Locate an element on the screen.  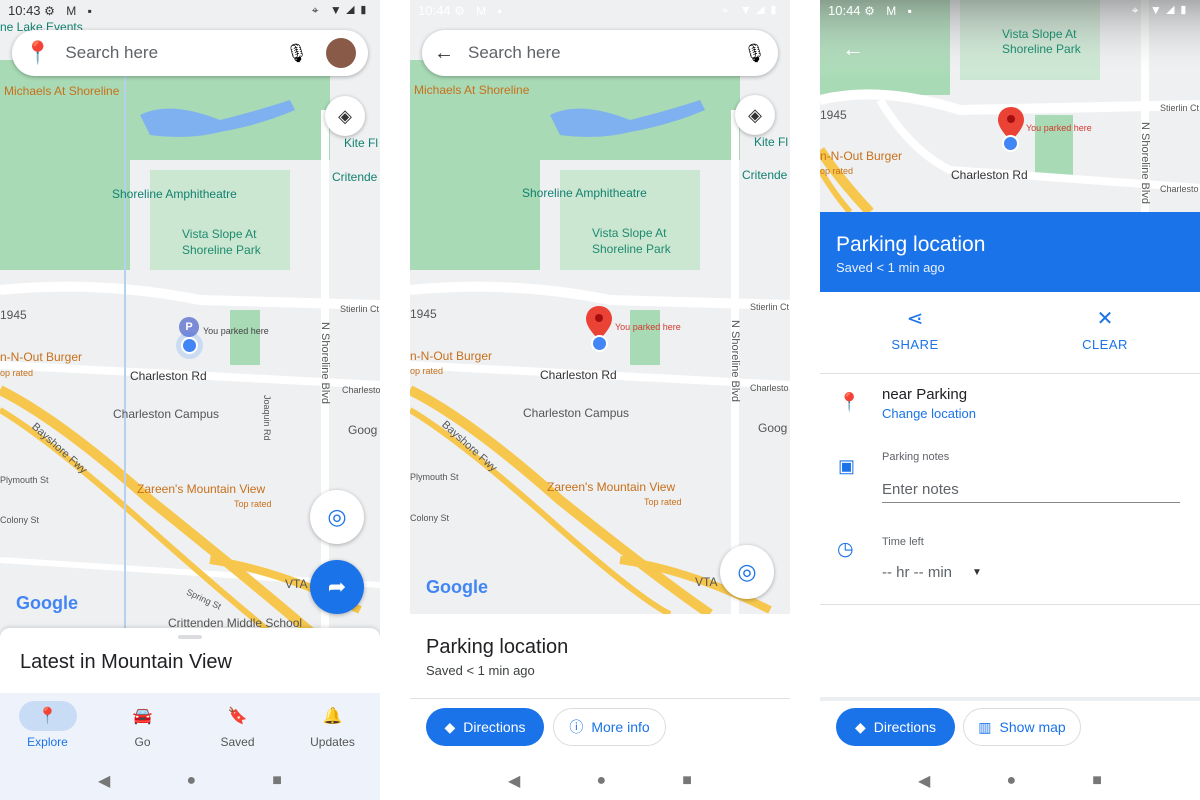
nav-label: Updates is located at coordinates (332, 742).